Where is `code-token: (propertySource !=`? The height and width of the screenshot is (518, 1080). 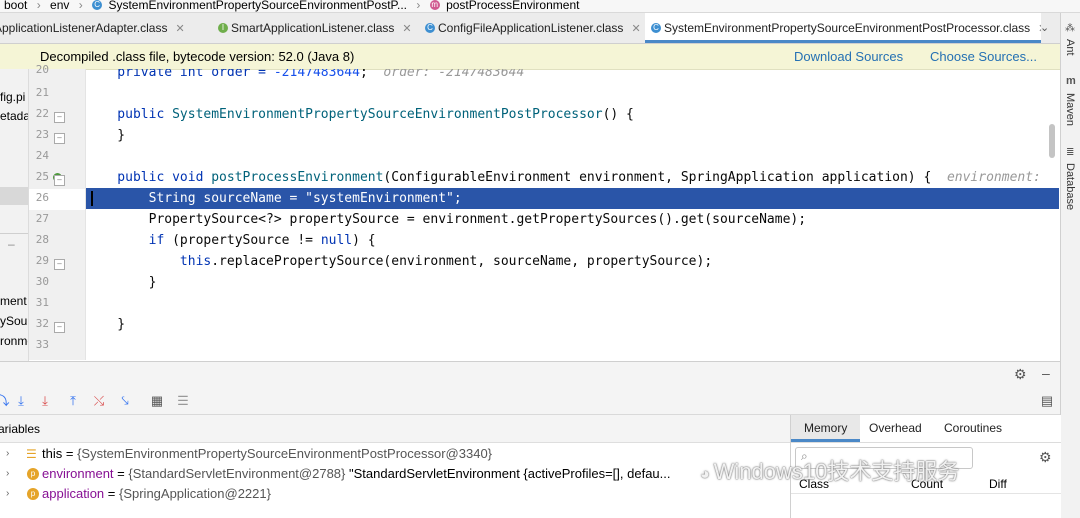
code-token: (propertySource != is located at coordinates (246, 240).